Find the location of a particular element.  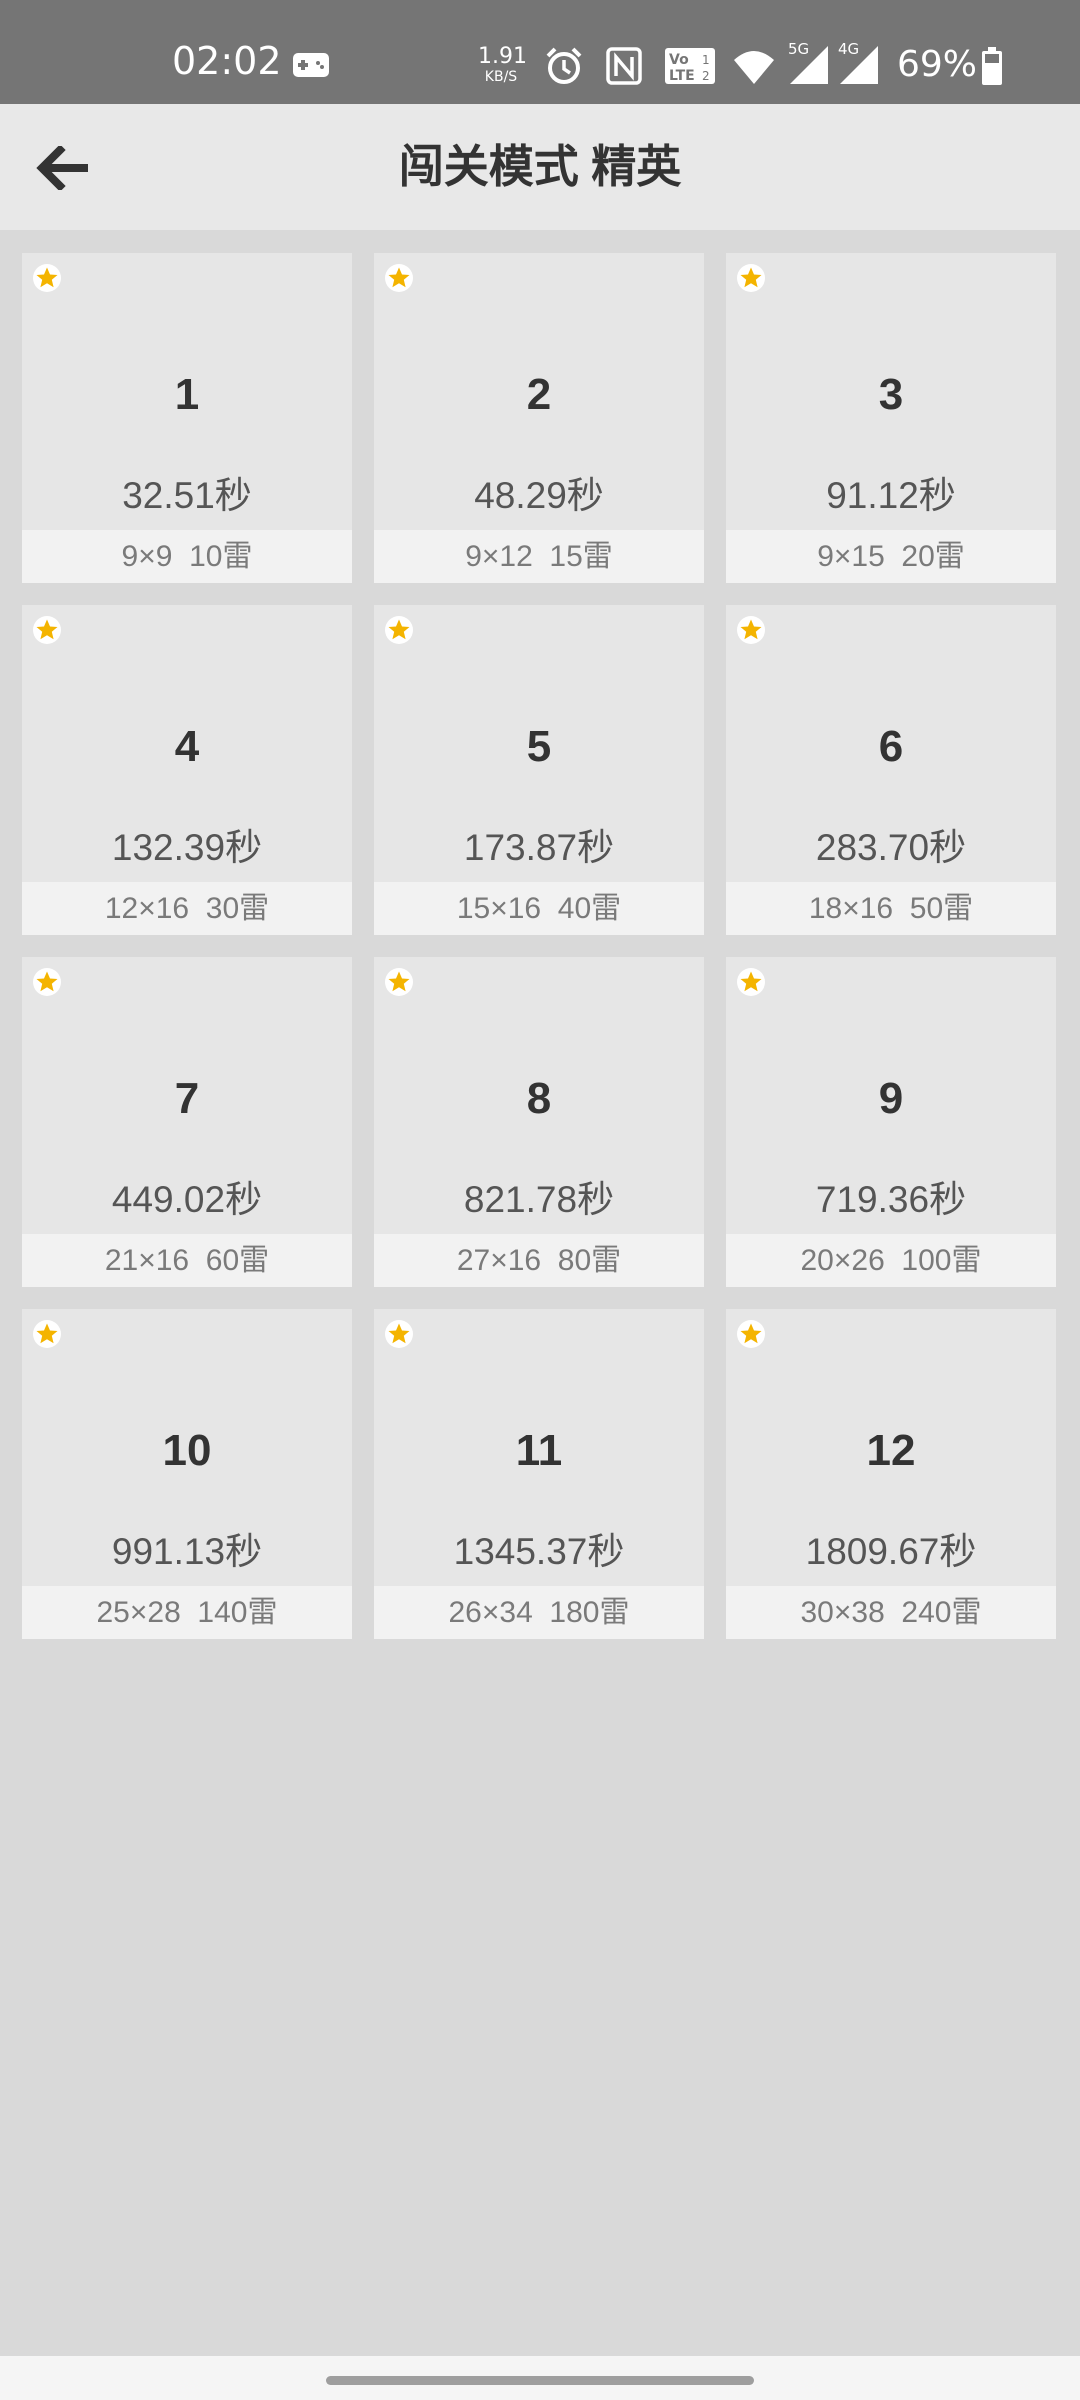

level-board-info: 9×15 20雷 is located at coordinates (891, 556).